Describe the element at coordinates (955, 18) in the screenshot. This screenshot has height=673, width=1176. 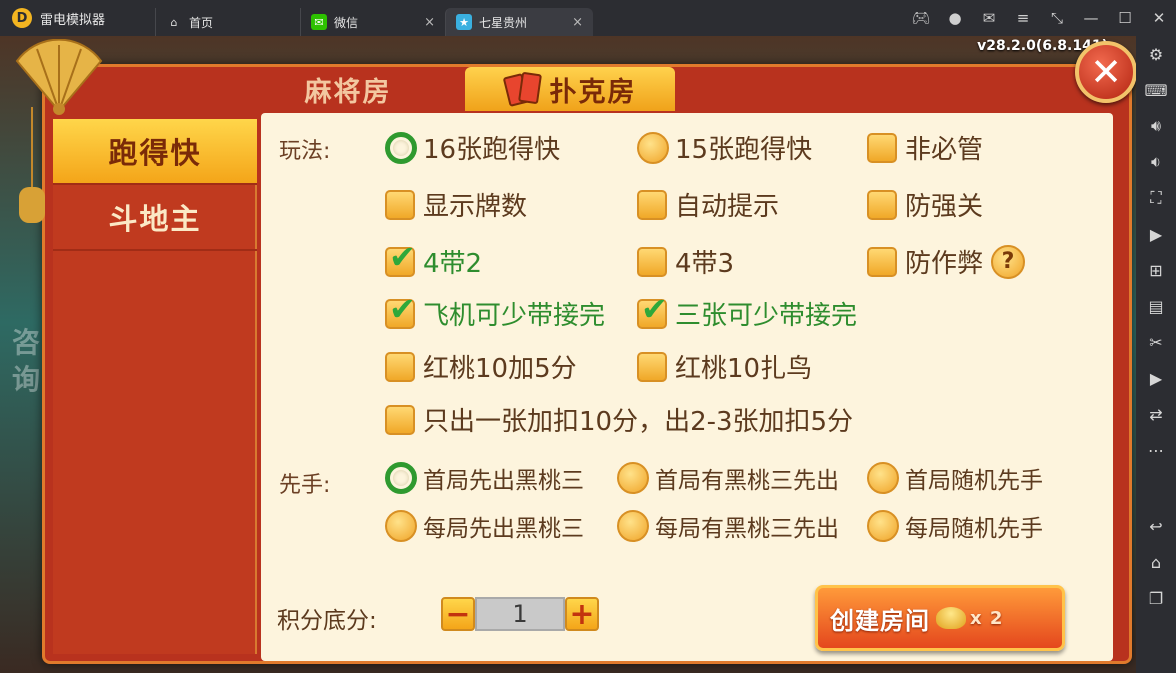
I see `account-icon: ●` at that location.